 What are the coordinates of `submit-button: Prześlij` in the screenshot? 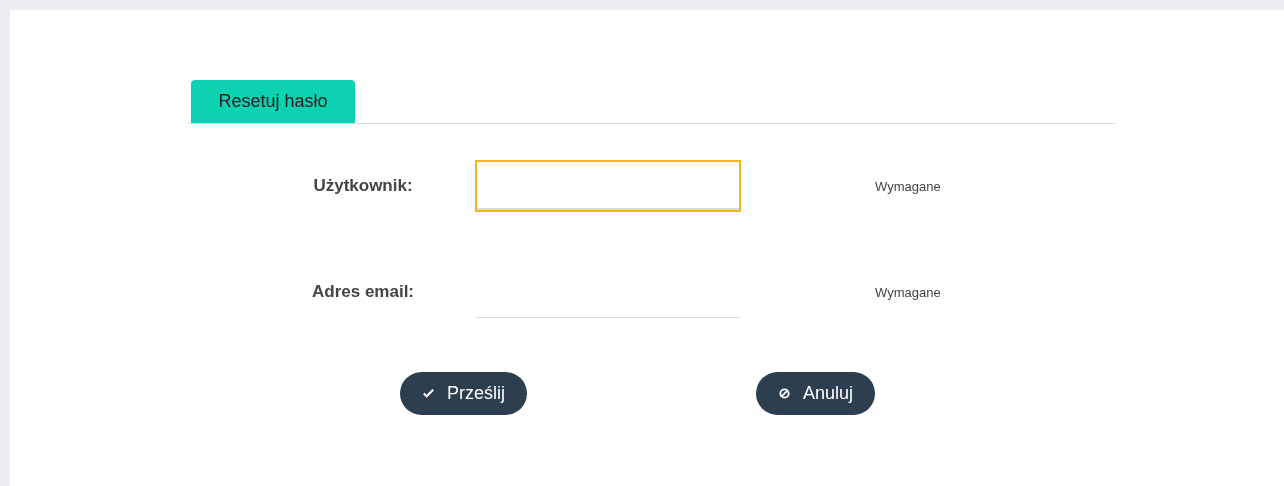 It's located at (463, 393).